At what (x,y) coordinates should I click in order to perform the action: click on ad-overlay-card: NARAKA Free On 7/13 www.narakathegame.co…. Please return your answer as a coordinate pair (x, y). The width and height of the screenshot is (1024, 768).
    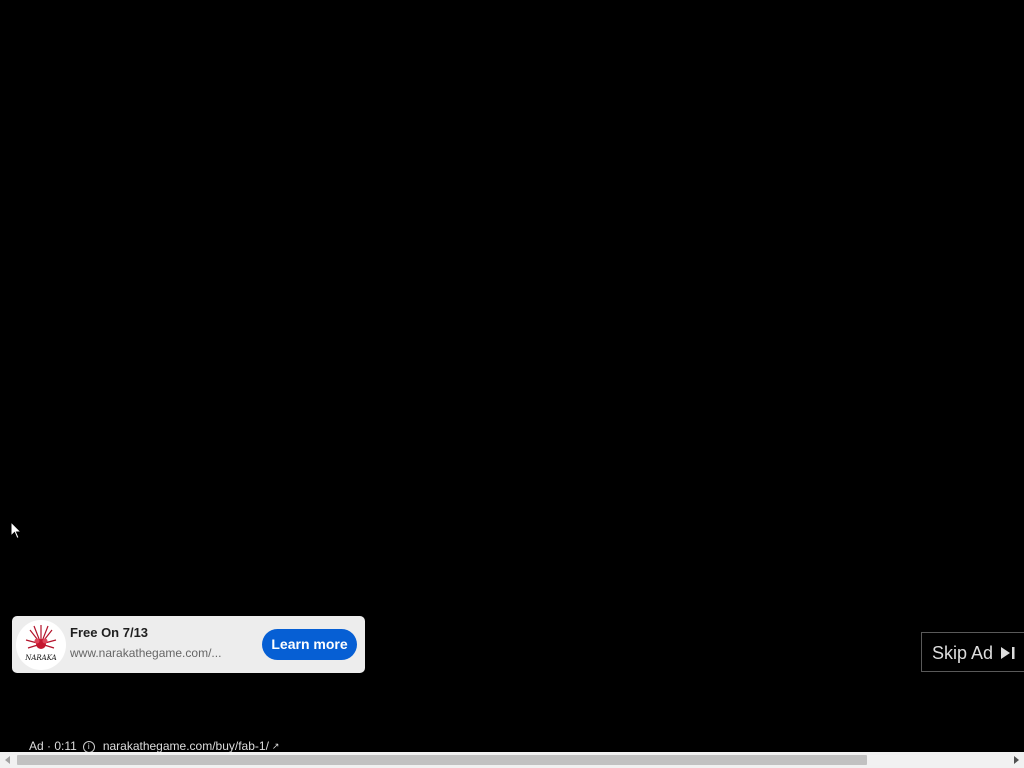
    Looking at the image, I should click on (188, 644).